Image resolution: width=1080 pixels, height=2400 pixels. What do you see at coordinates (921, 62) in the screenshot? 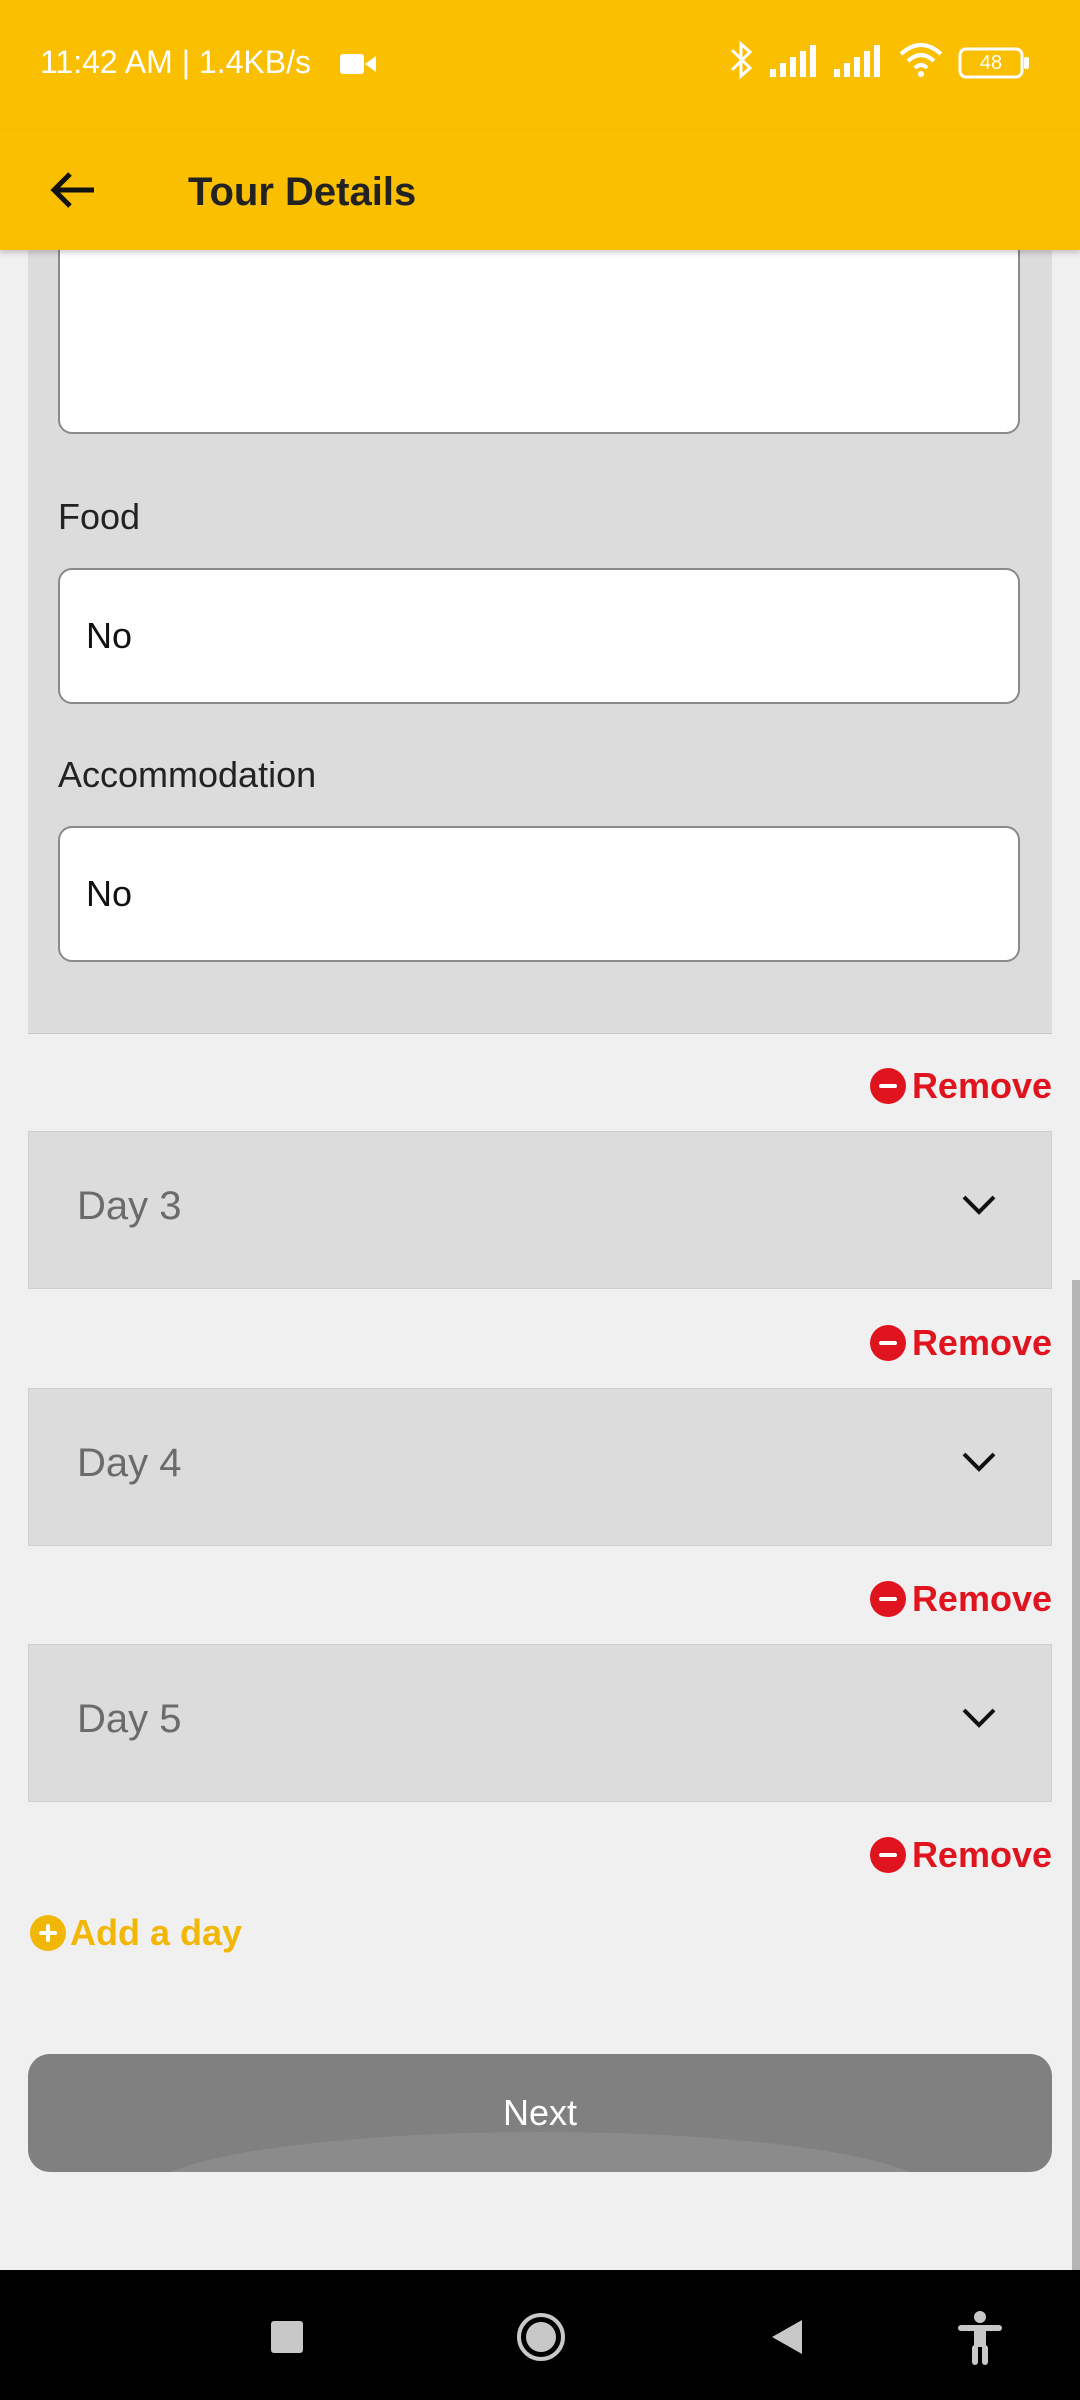
I see `wifi-icon` at bounding box center [921, 62].